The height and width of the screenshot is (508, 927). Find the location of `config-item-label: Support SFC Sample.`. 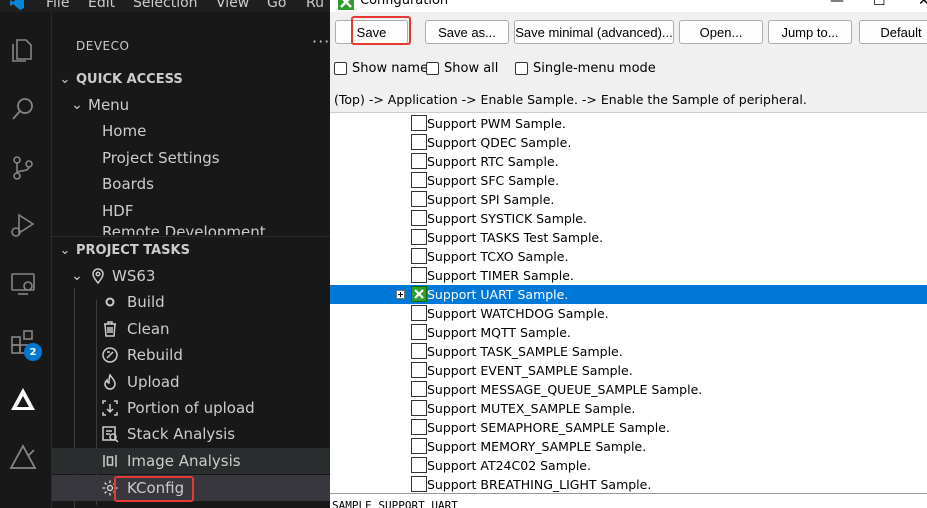

config-item-label: Support SFC Sample. is located at coordinates (493, 180).